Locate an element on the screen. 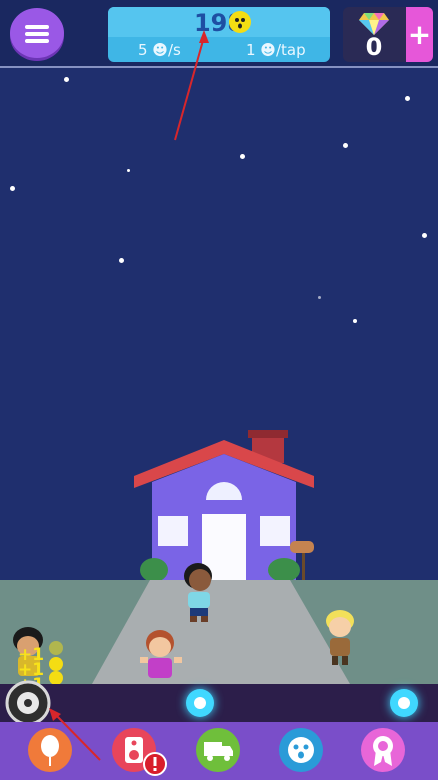  character-boy-blonde is located at coordinates (340, 638).